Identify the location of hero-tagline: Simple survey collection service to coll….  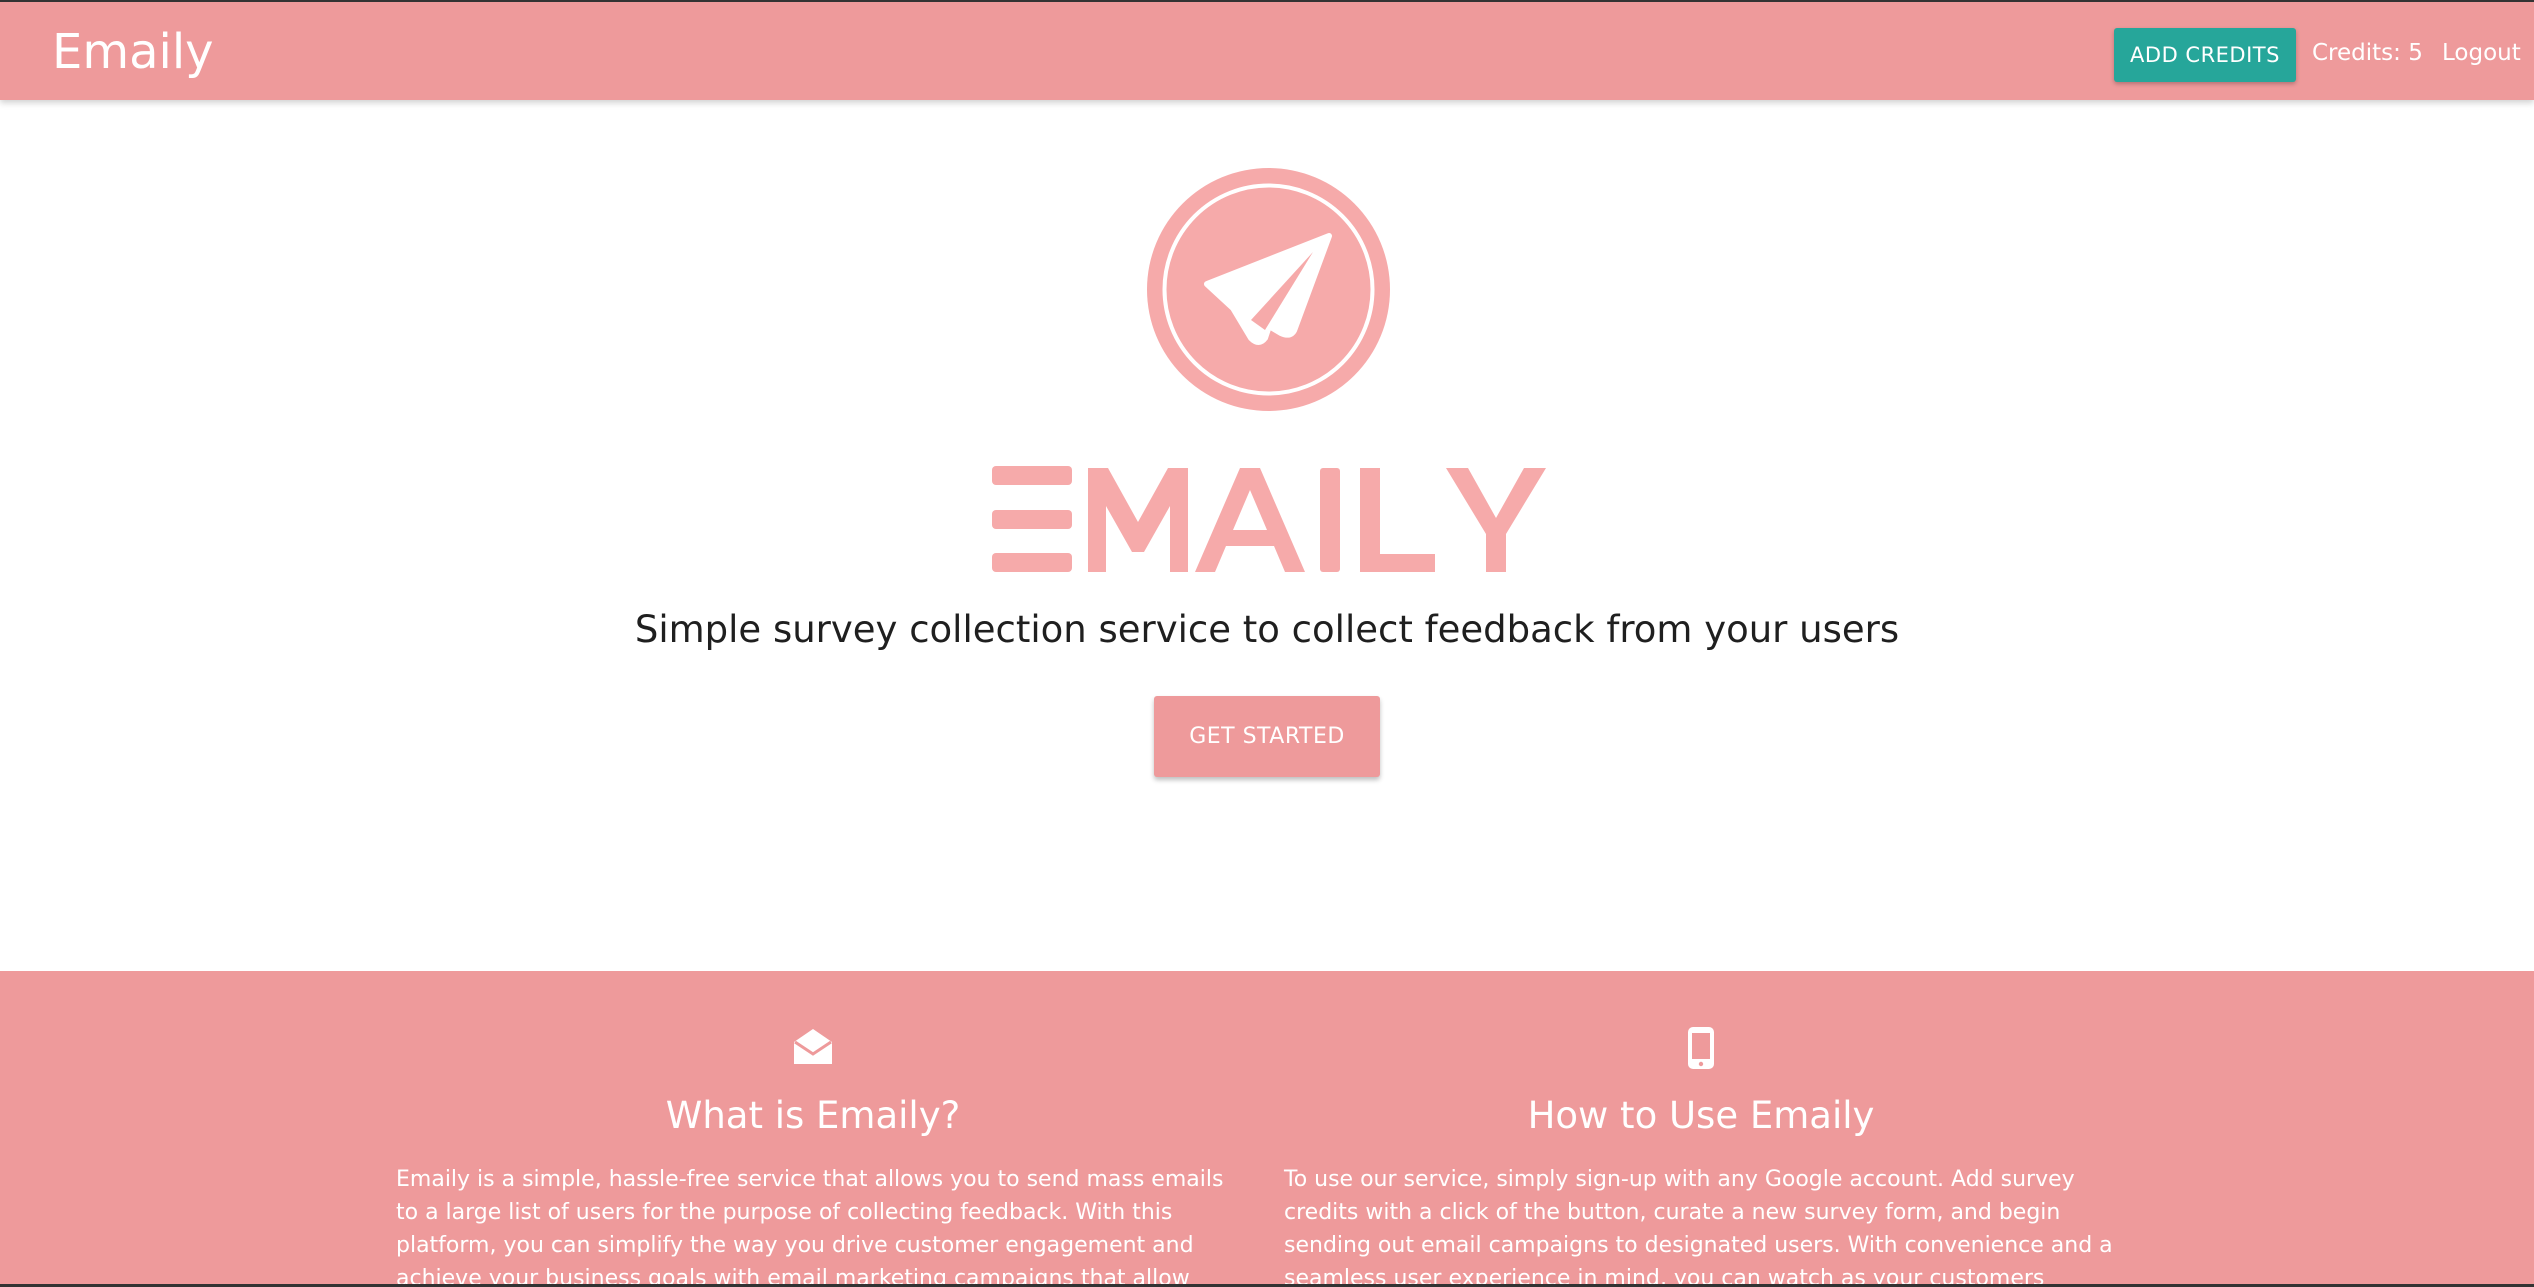
(1267, 629).